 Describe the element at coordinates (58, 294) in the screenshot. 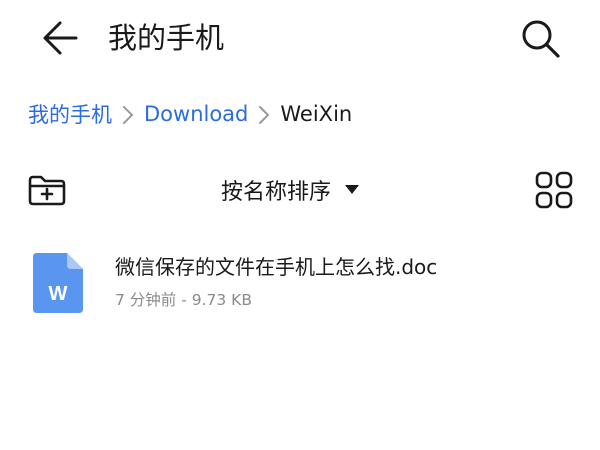

I see `doc-icon-letter: W` at that location.